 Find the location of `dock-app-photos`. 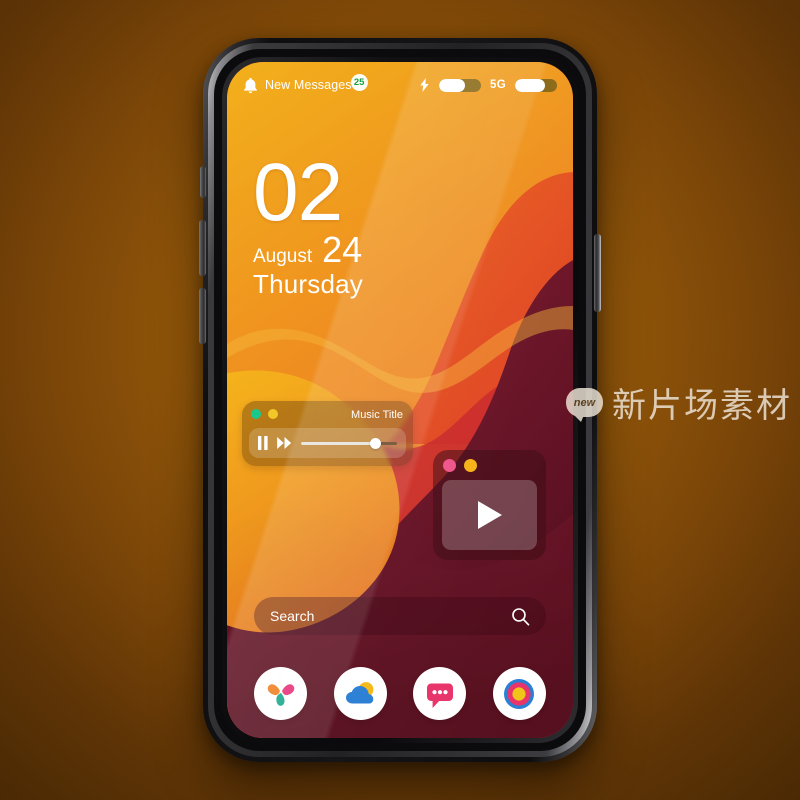

dock-app-photos is located at coordinates (280, 693).